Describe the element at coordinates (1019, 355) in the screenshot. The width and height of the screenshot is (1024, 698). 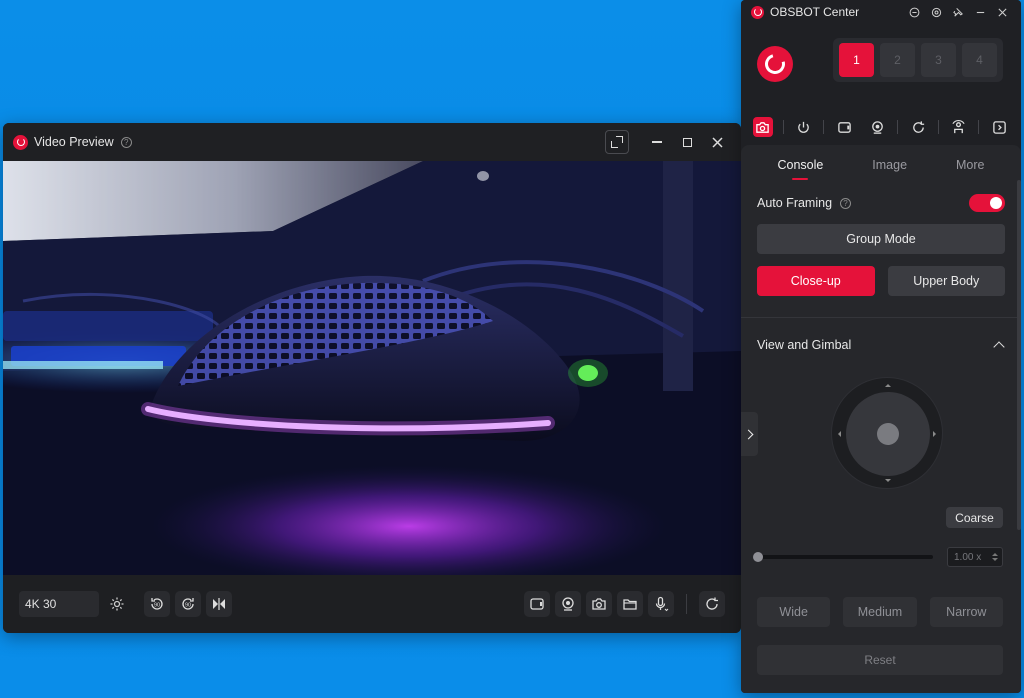
I see `panel-scrollbar` at that location.